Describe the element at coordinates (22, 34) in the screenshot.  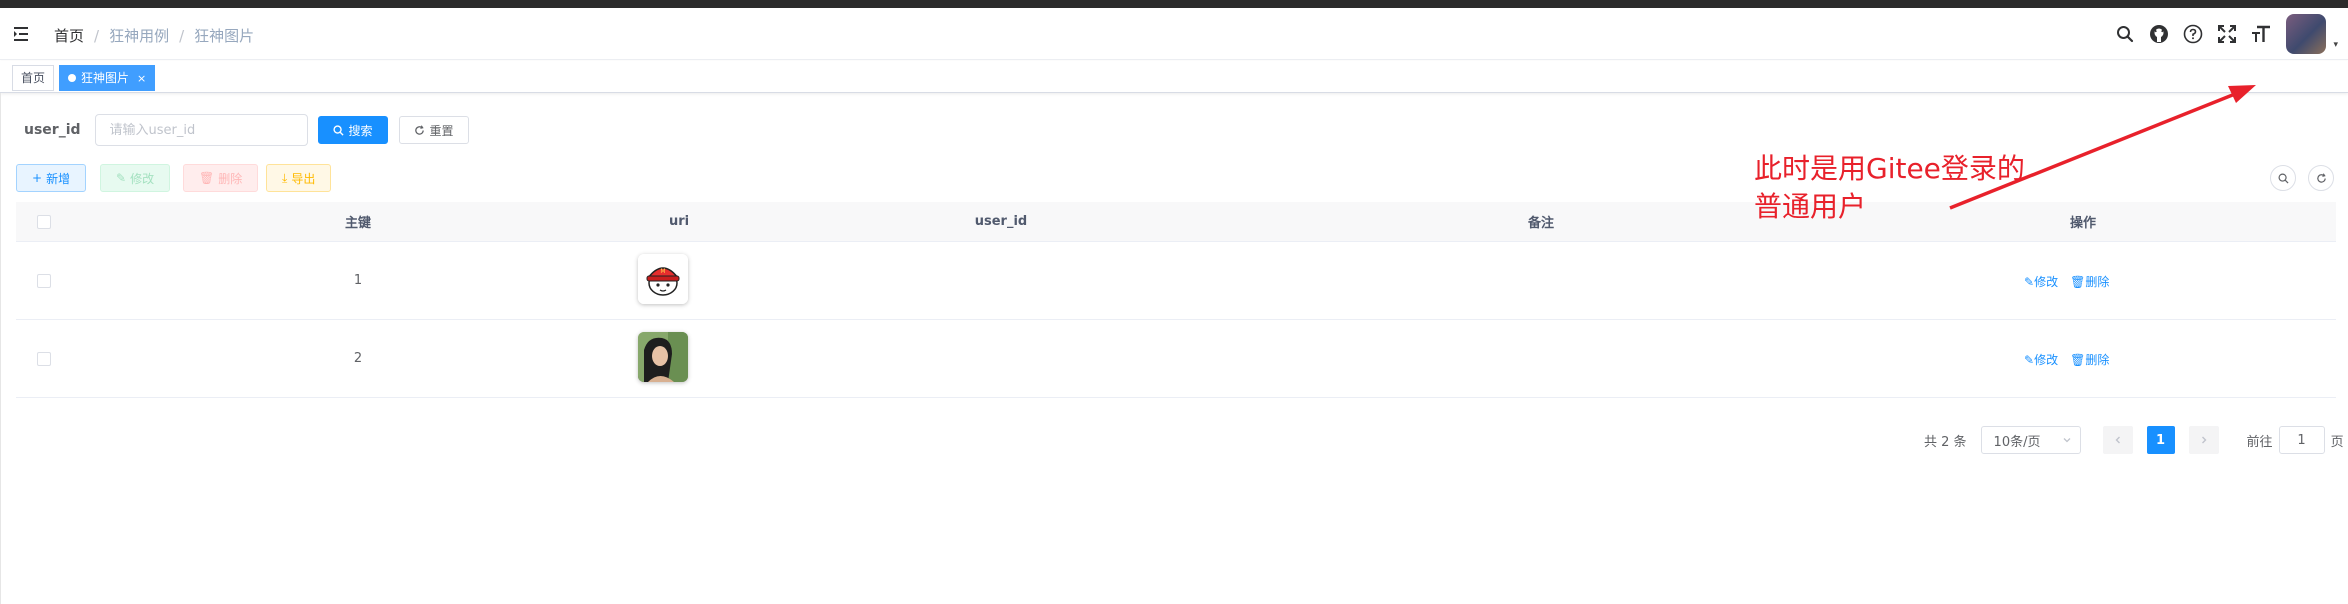
I see `hamburger-icon` at that location.